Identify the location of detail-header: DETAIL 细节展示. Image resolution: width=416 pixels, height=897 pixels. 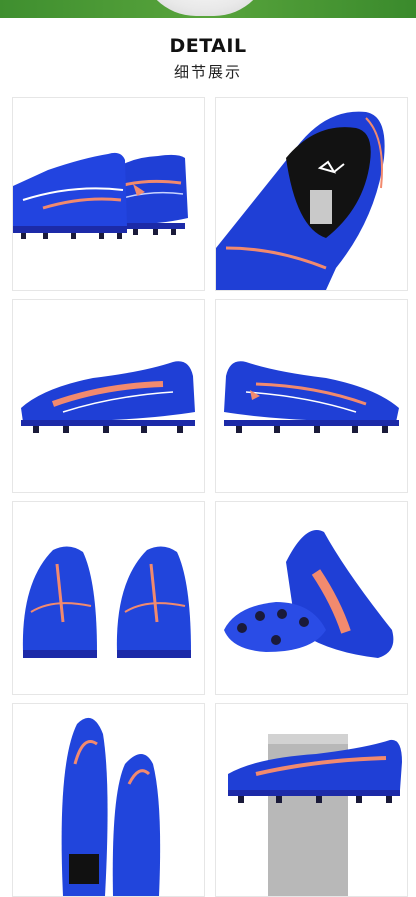
(208, 58).